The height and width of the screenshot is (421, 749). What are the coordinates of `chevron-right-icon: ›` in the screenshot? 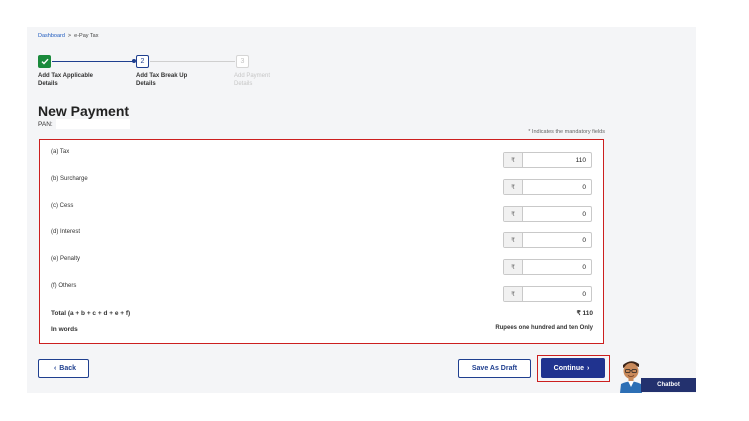 It's located at (588, 368).